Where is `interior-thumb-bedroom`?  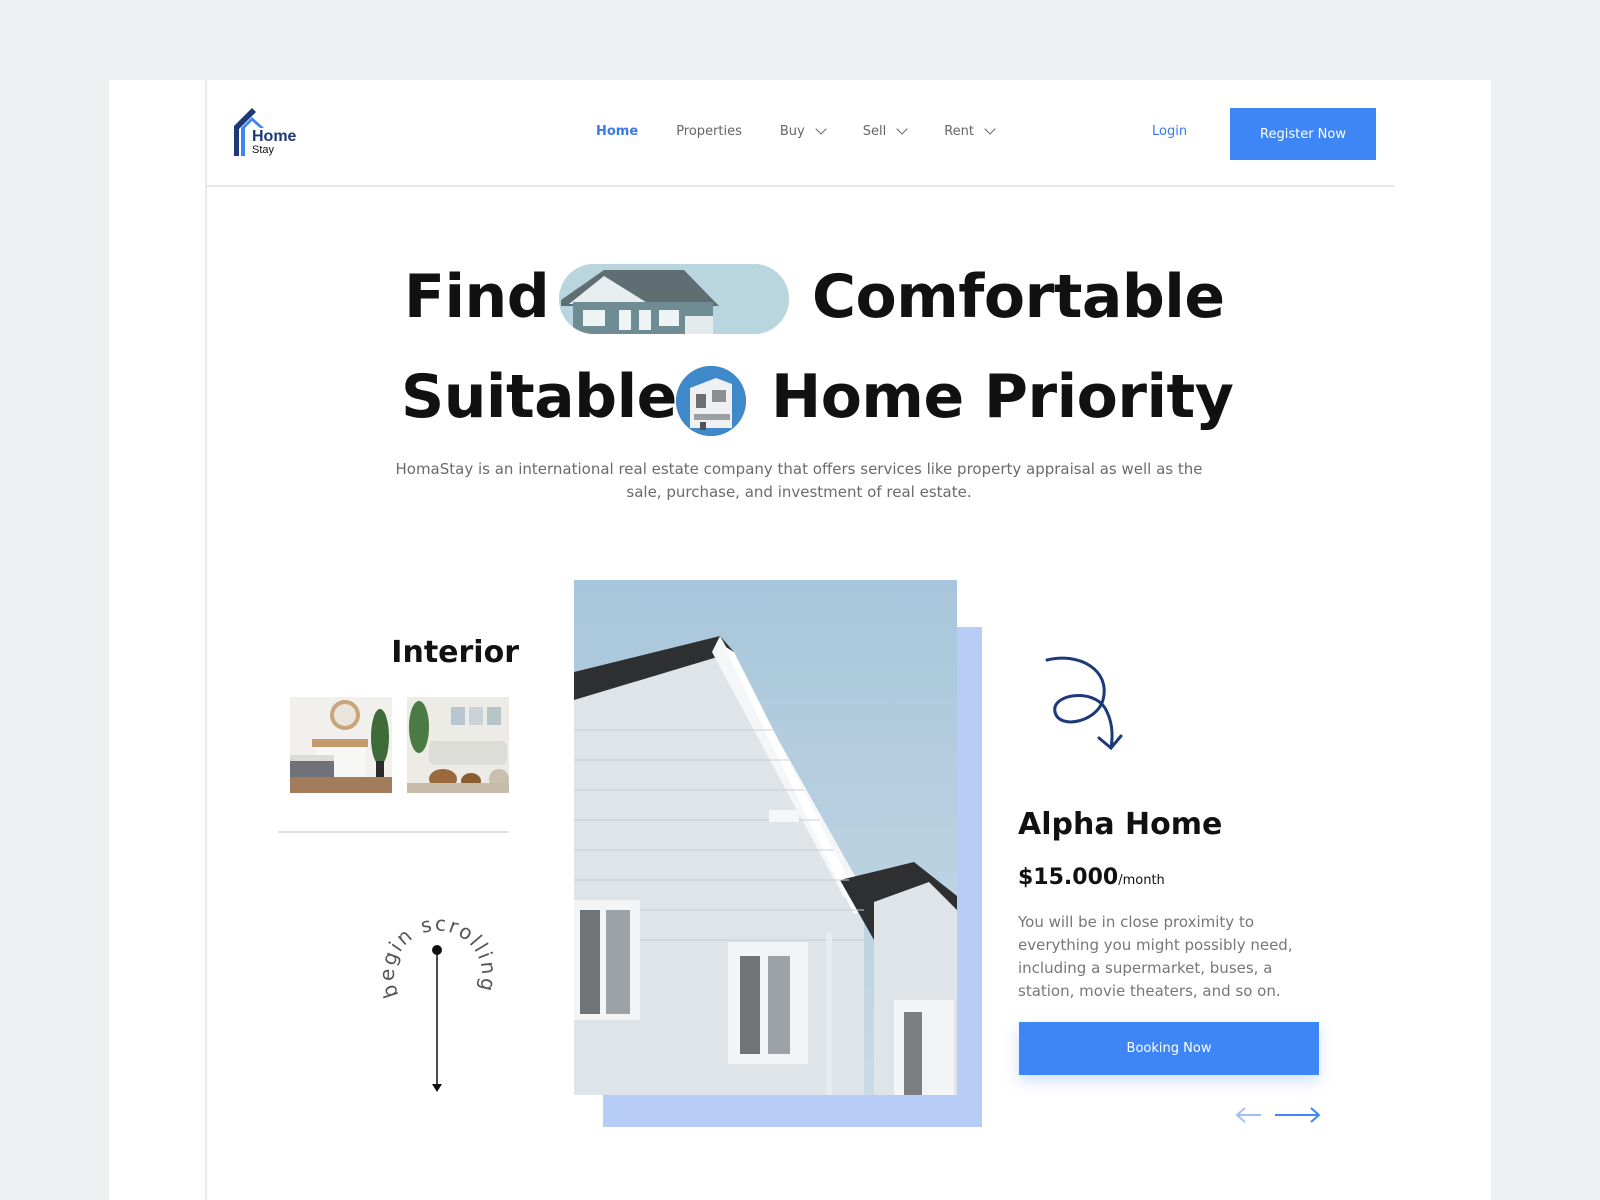 interior-thumb-bedroom is located at coordinates (341, 745).